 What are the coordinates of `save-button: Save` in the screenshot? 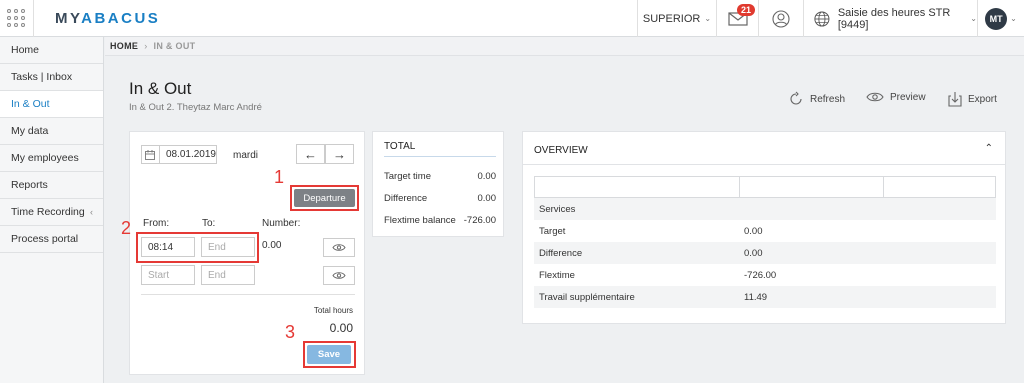 It's located at (329, 354).